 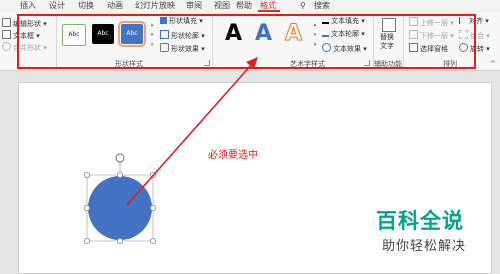 I want to click on annotation-text: 必须要选中, so click(x=233, y=155).